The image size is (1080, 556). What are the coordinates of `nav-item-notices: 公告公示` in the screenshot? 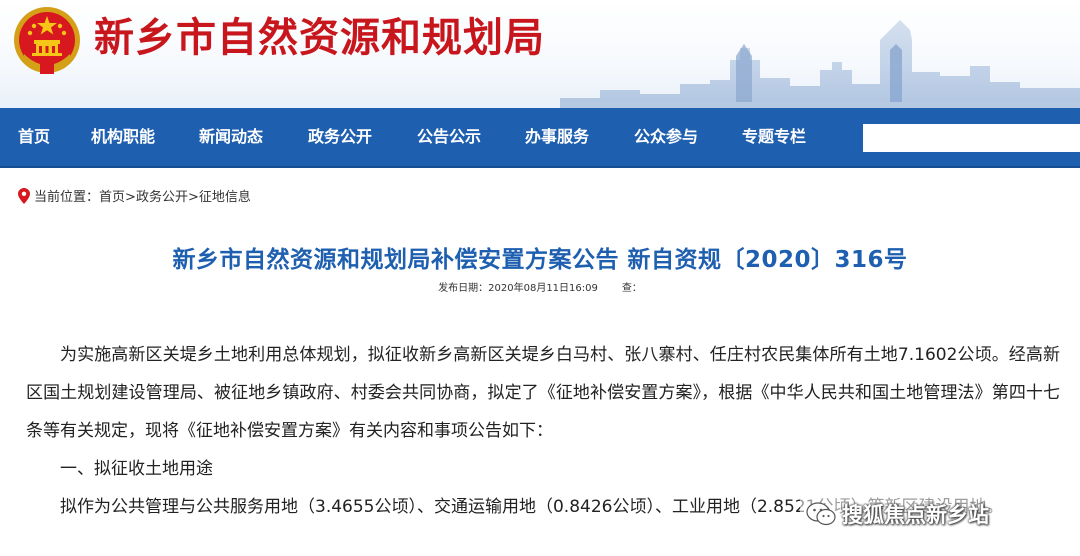 It's located at (449, 137).